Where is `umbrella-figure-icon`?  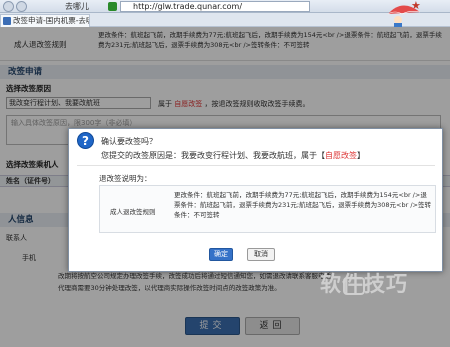 umbrella-figure-icon is located at coordinates (404, 17).